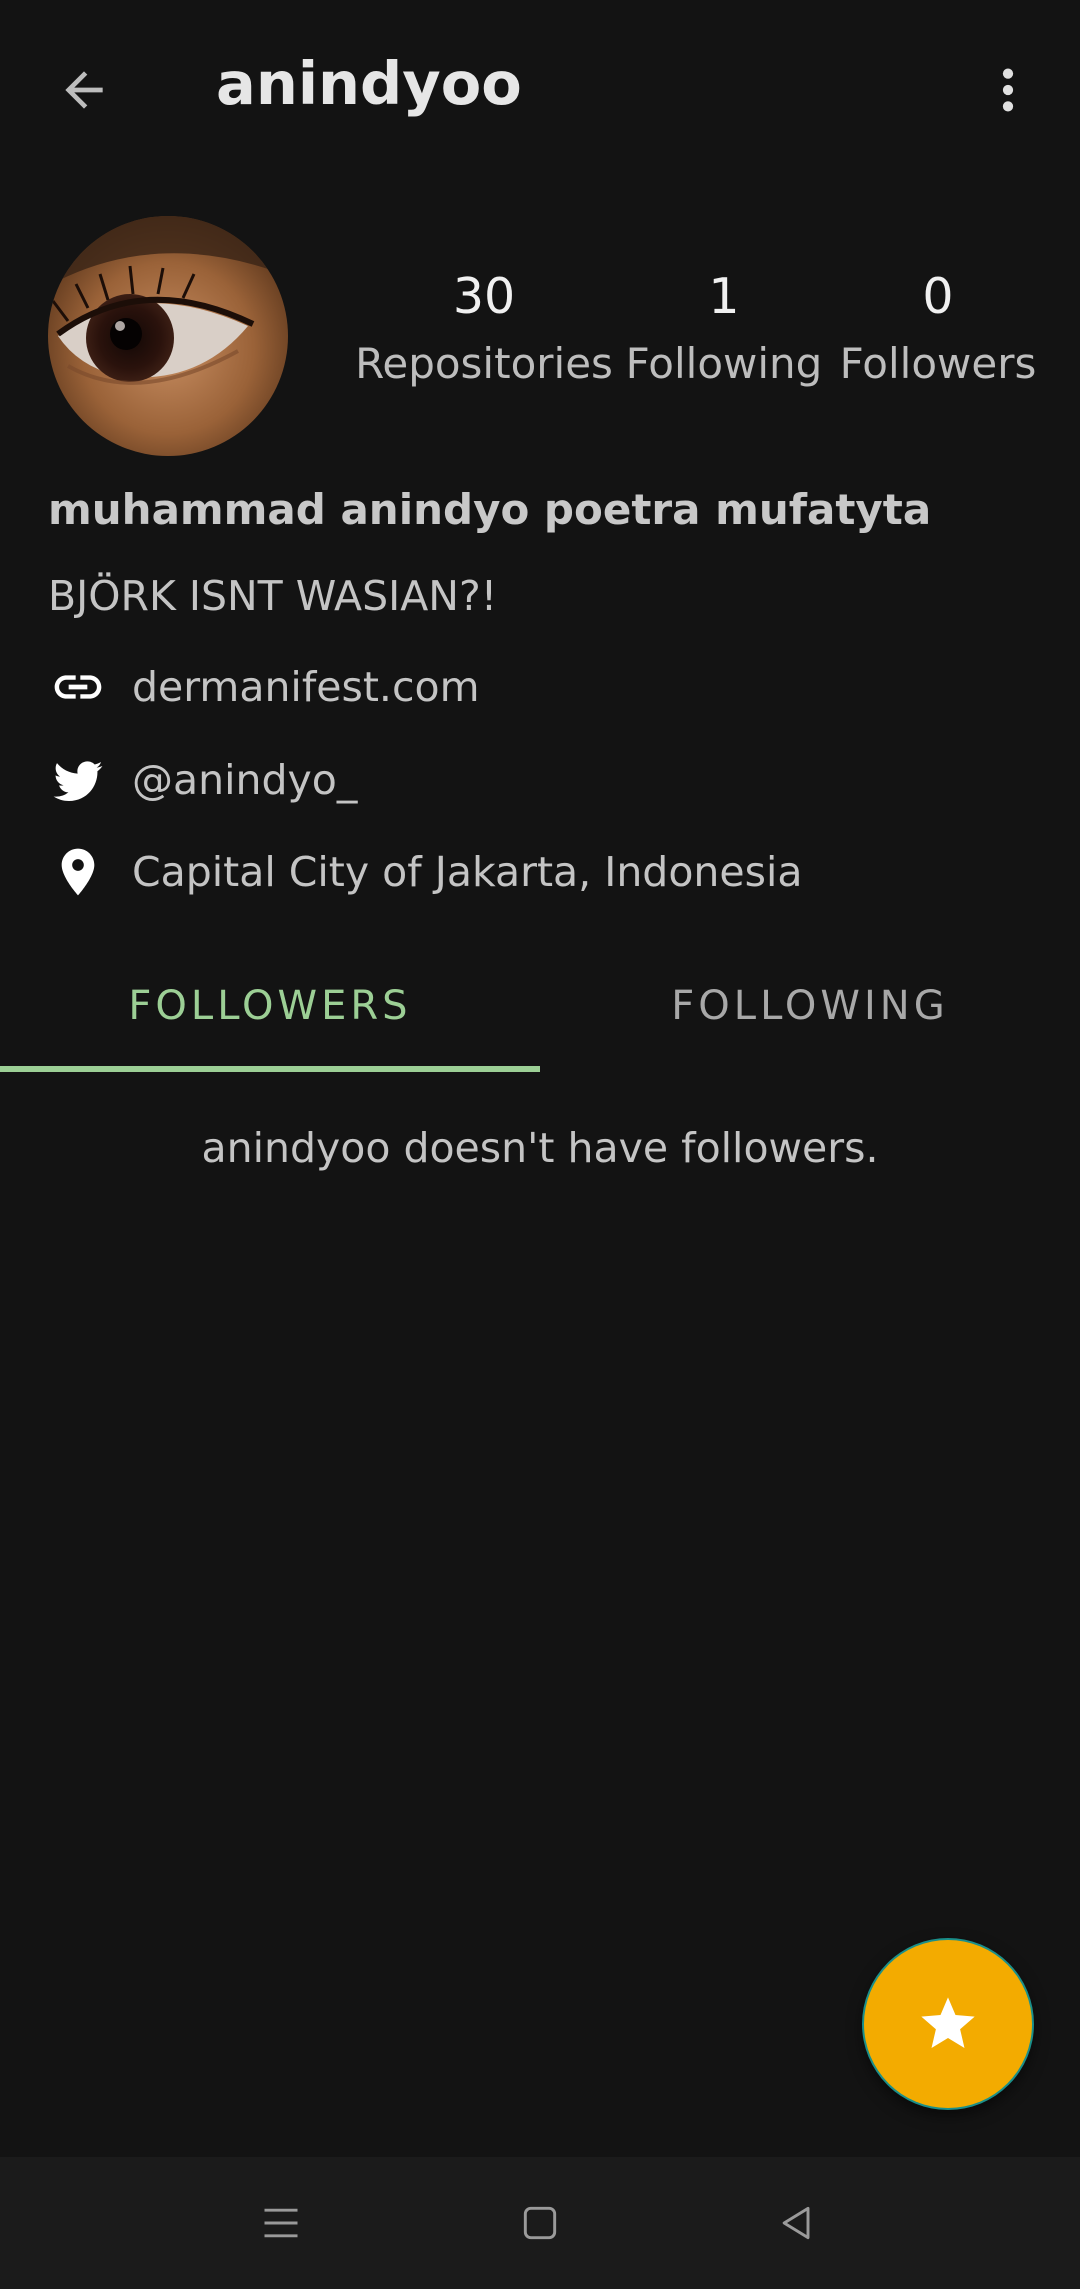  What do you see at coordinates (306, 687) in the screenshot?
I see `website-link: dermanifest.com` at bounding box center [306, 687].